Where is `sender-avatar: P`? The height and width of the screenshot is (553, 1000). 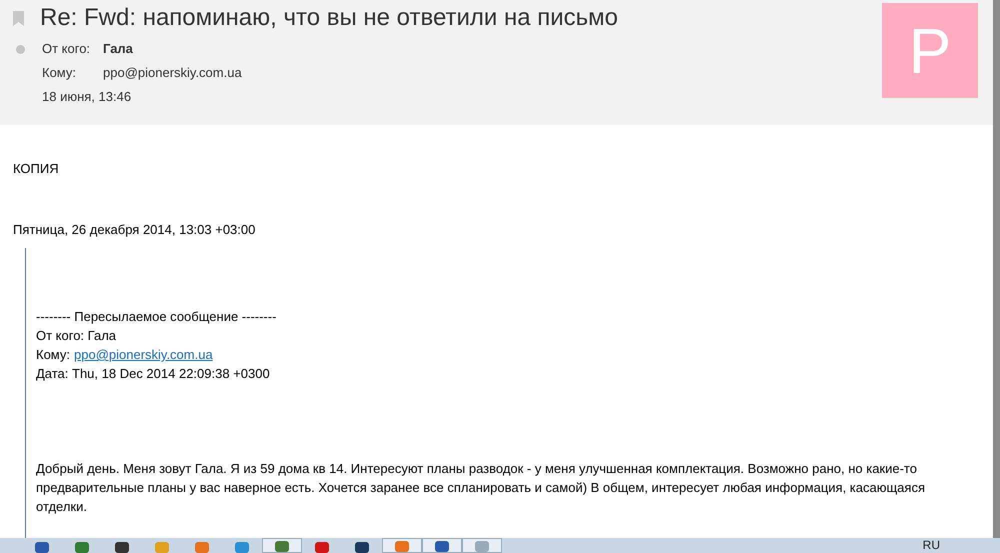
sender-avatar: P is located at coordinates (930, 50).